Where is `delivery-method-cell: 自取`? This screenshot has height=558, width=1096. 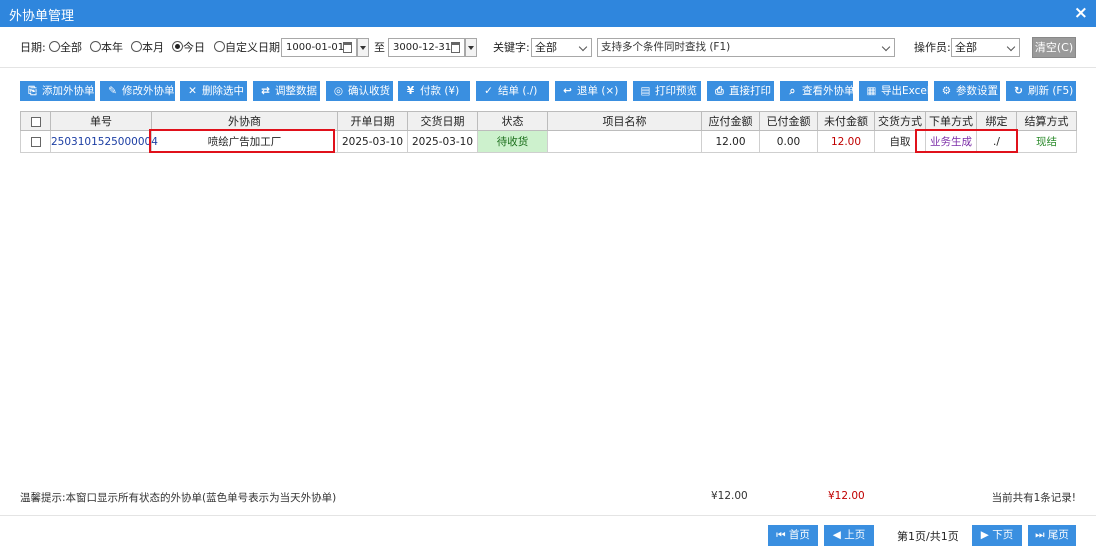
delivery-method-cell: 自取 is located at coordinates (900, 141).